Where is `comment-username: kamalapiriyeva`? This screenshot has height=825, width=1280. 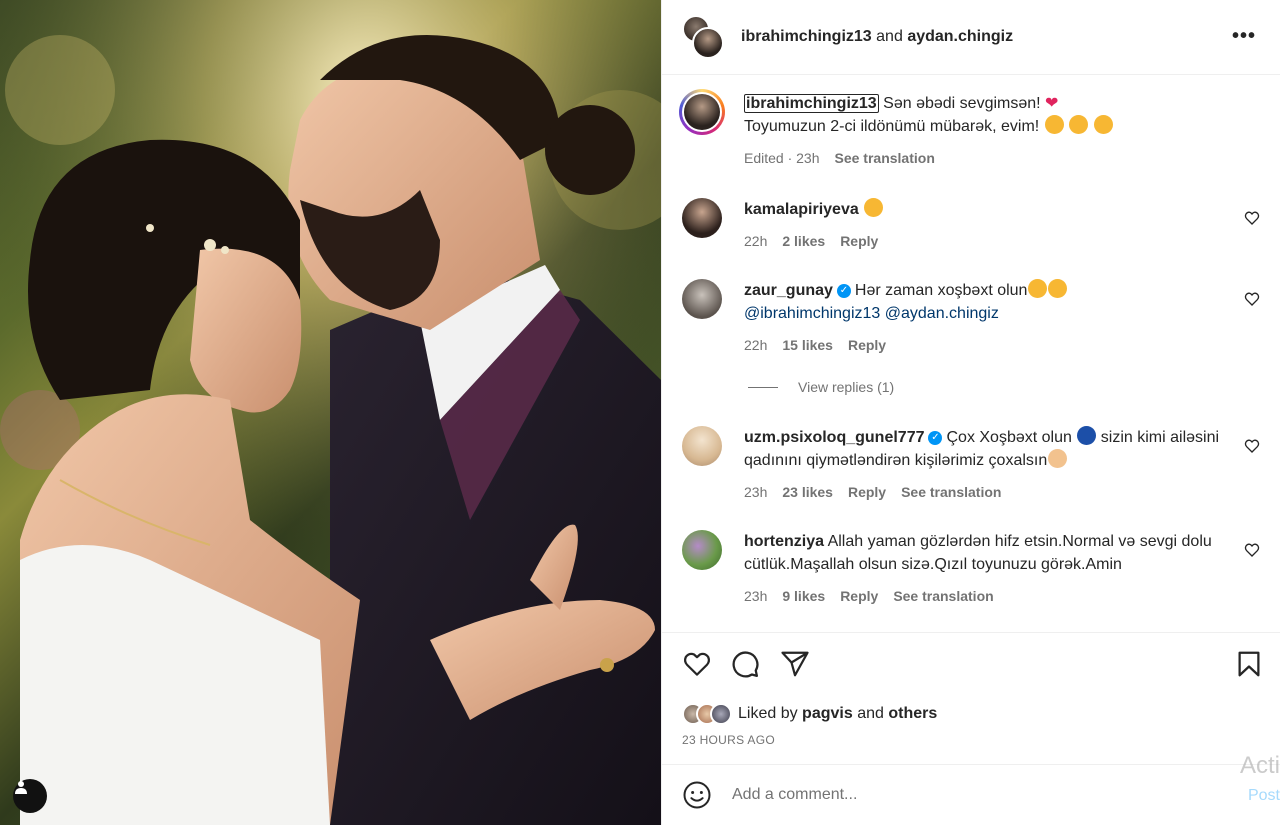 comment-username: kamalapiriyeva is located at coordinates (801, 209).